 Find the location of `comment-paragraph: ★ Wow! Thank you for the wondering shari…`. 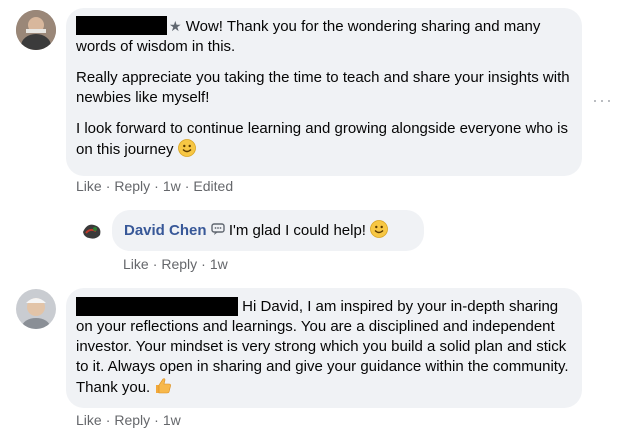

comment-paragraph: ★ Wow! Thank you for the wondering shari… is located at coordinates (308, 35).